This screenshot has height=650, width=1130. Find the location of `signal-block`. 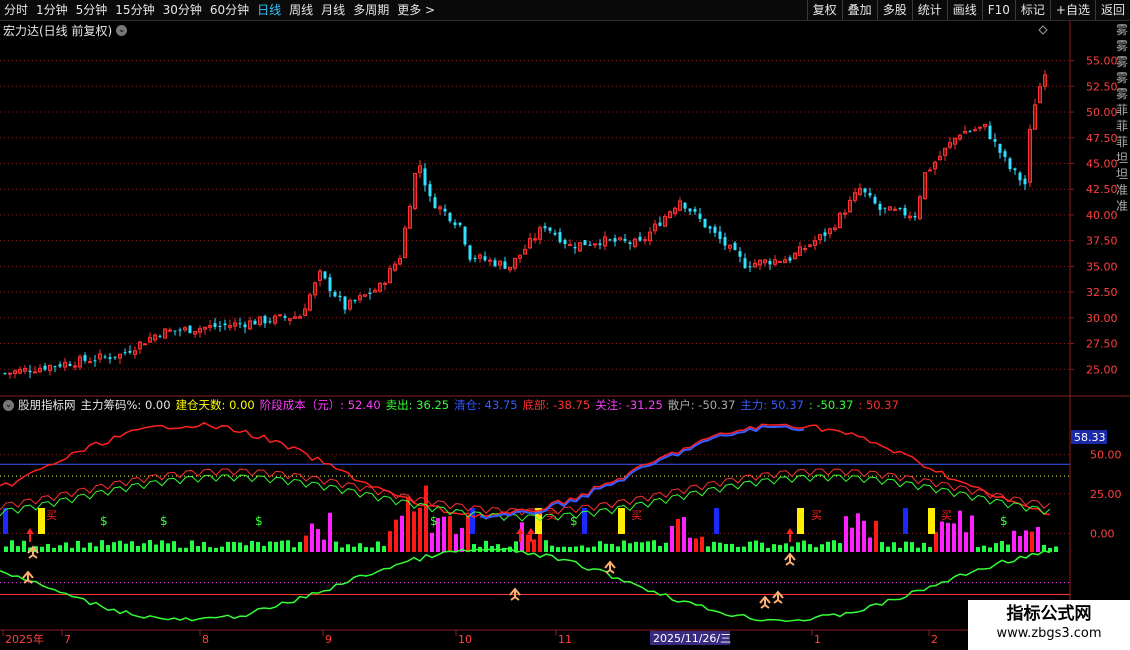

signal-block is located at coordinates (716, 521).